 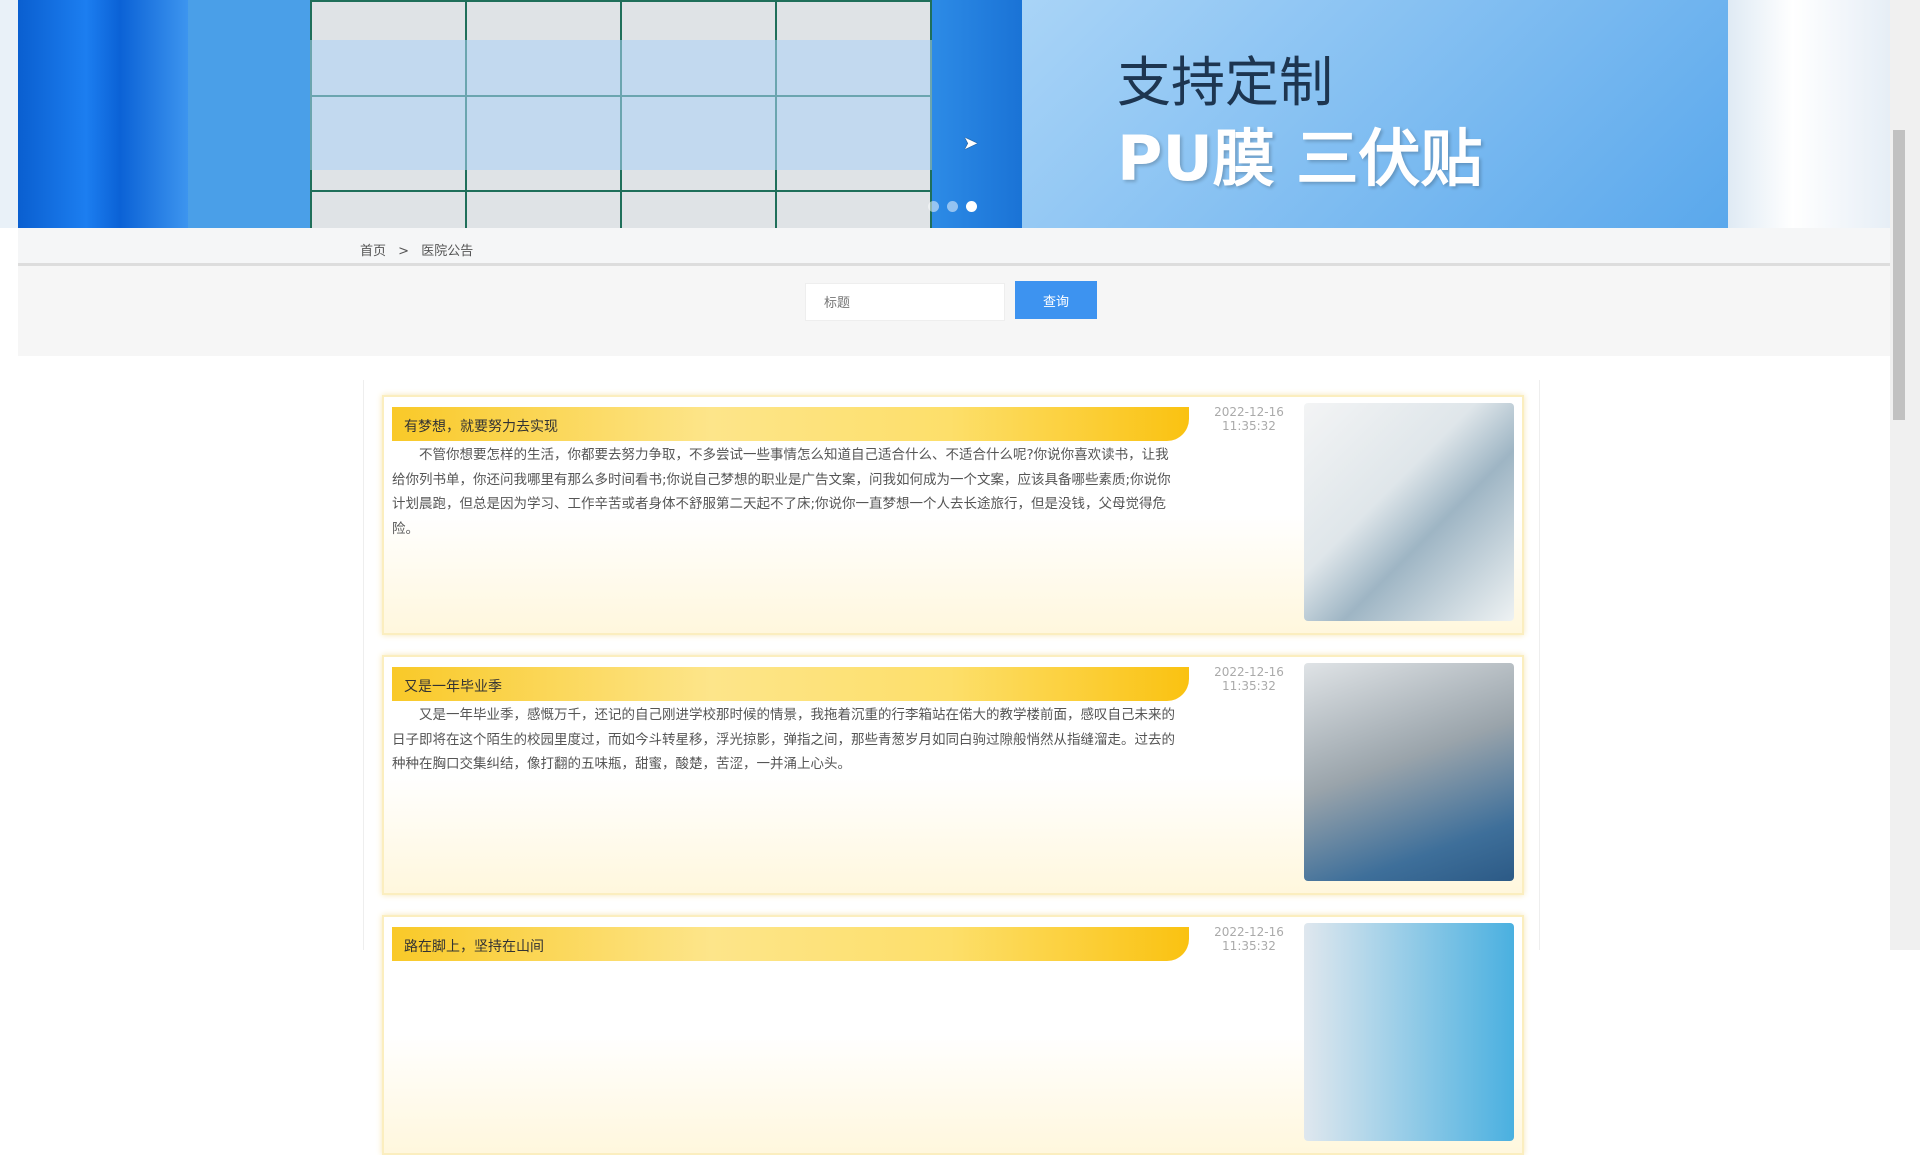 What do you see at coordinates (1056, 300) in the screenshot?
I see `query-button: 查询` at bounding box center [1056, 300].